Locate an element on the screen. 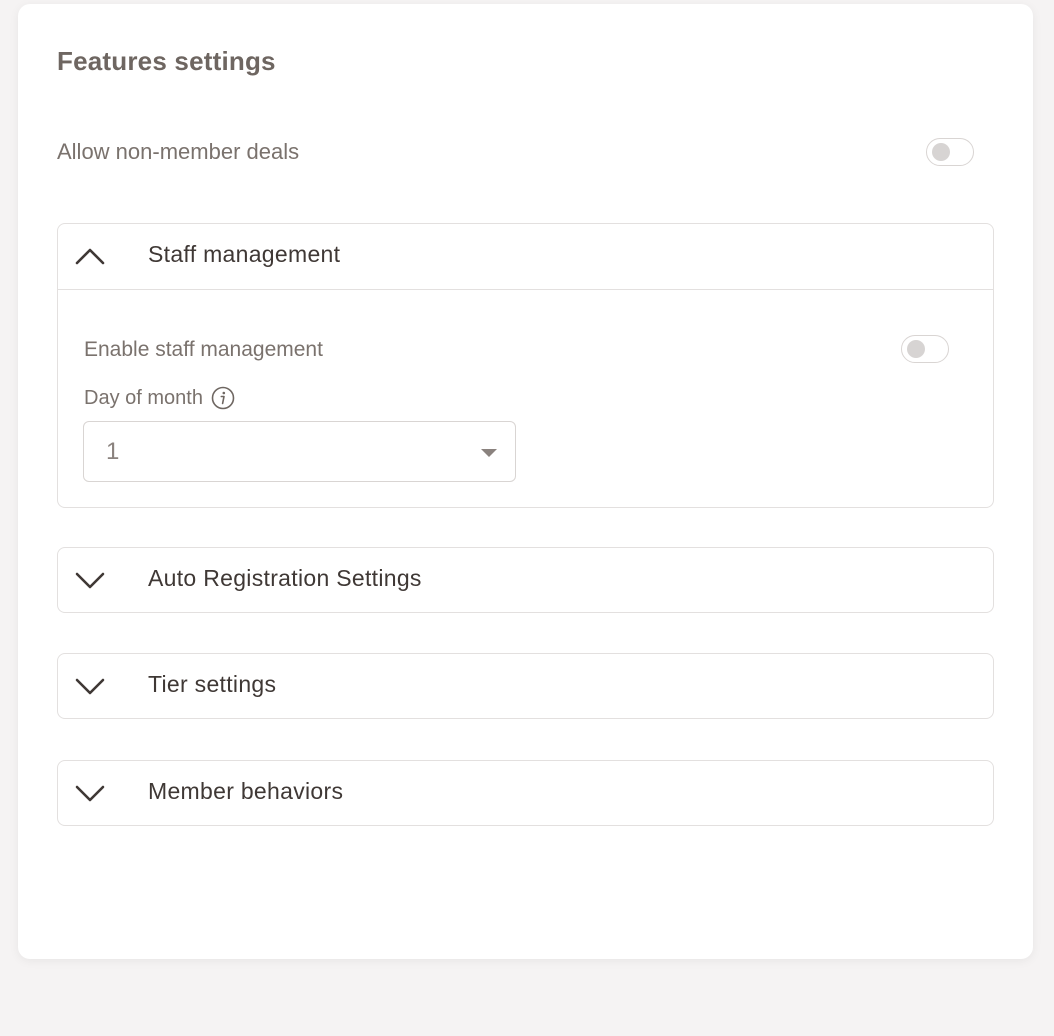 The image size is (1054, 1036). tier-settings-accordion: Tier settings is located at coordinates (525, 686).